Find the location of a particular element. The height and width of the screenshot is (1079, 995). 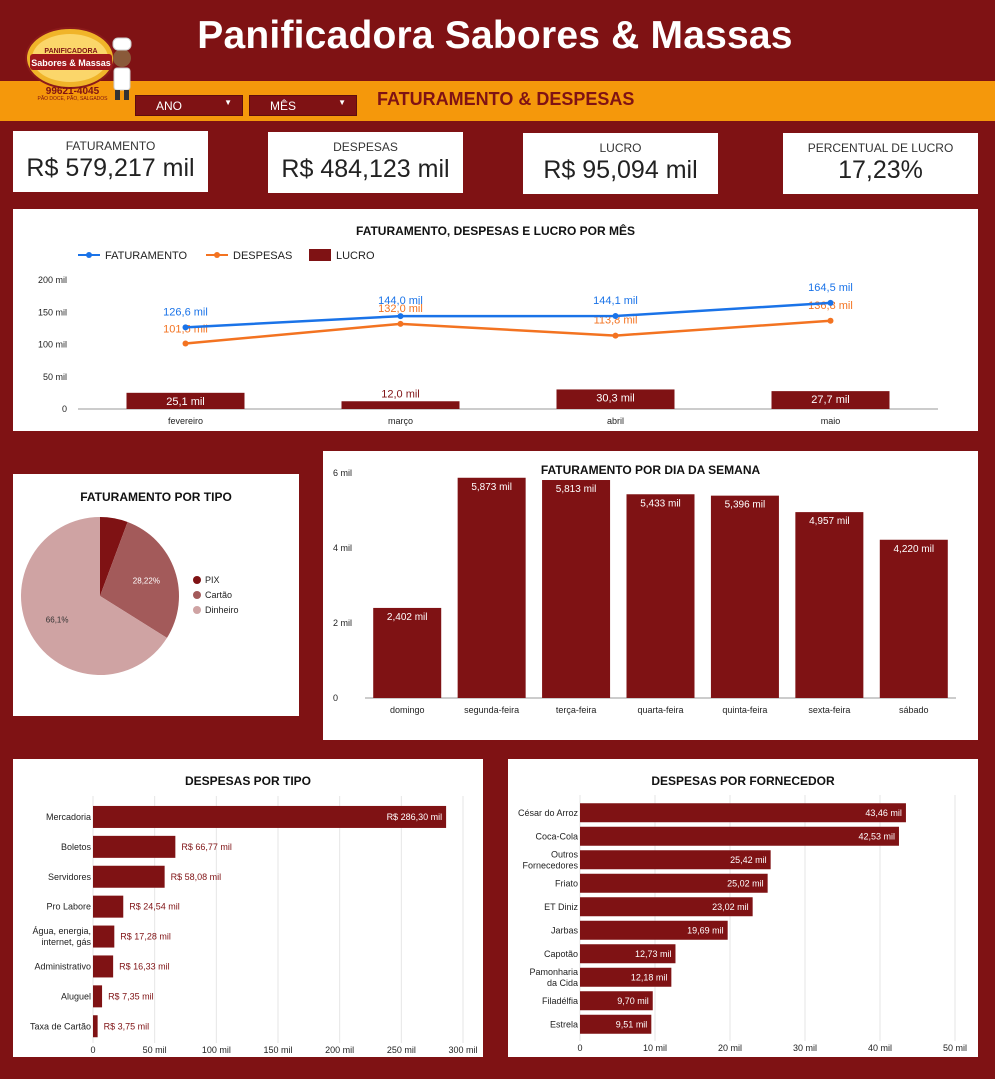

expense-bar-label: R$ 24,54 mil is located at coordinates (154, 907).